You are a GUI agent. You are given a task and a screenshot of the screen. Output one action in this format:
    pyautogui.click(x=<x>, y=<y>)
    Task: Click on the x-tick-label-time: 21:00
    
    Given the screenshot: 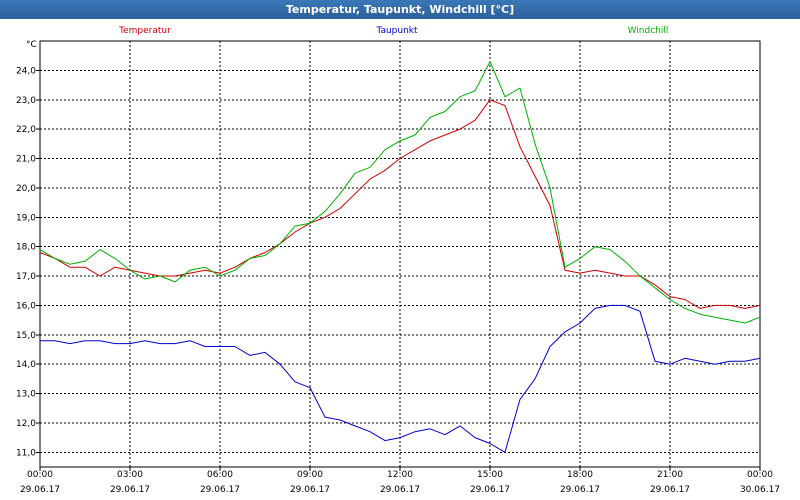 What is the action you would take?
    pyautogui.click(x=670, y=475)
    